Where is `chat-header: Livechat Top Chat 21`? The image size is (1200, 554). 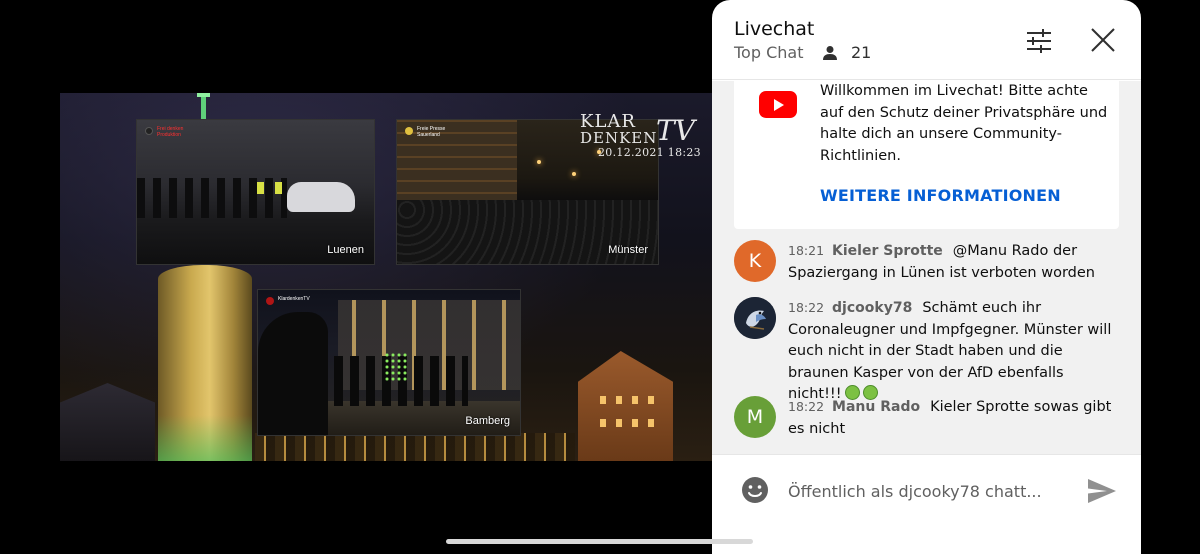 chat-header: Livechat Top Chat 21 is located at coordinates (926, 40).